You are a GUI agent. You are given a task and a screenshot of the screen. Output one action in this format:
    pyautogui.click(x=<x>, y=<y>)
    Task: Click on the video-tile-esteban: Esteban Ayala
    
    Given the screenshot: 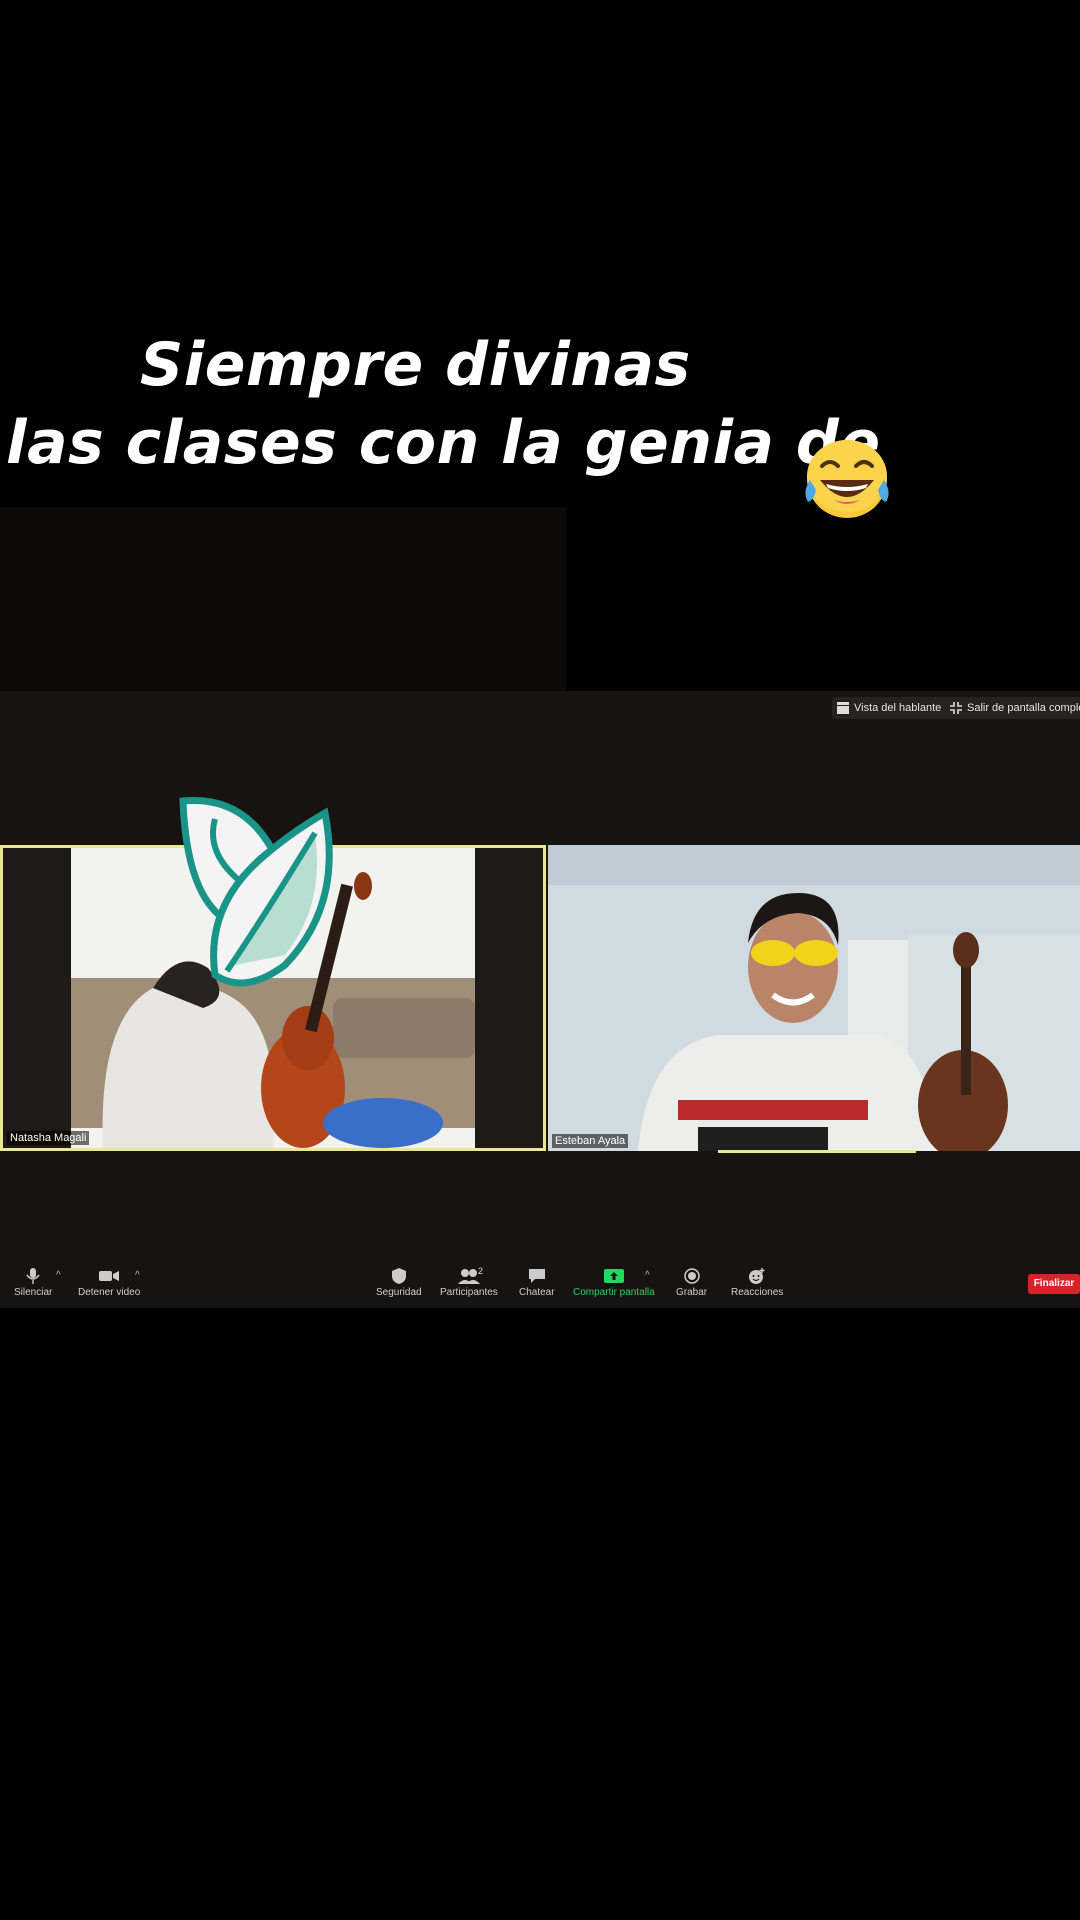 What is the action you would take?
    pyautogui.click(x=814, y=998)
    